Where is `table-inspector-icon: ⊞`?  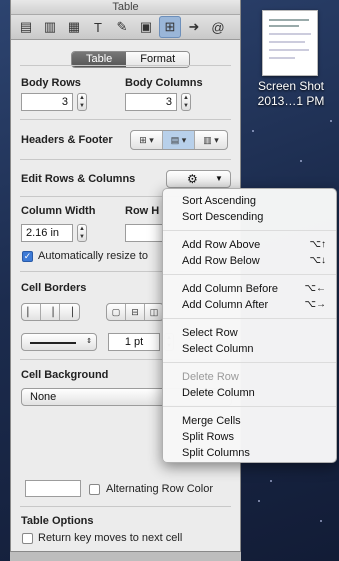 table-inspector-icon: ⊞ is located at coordinates (170, 26).